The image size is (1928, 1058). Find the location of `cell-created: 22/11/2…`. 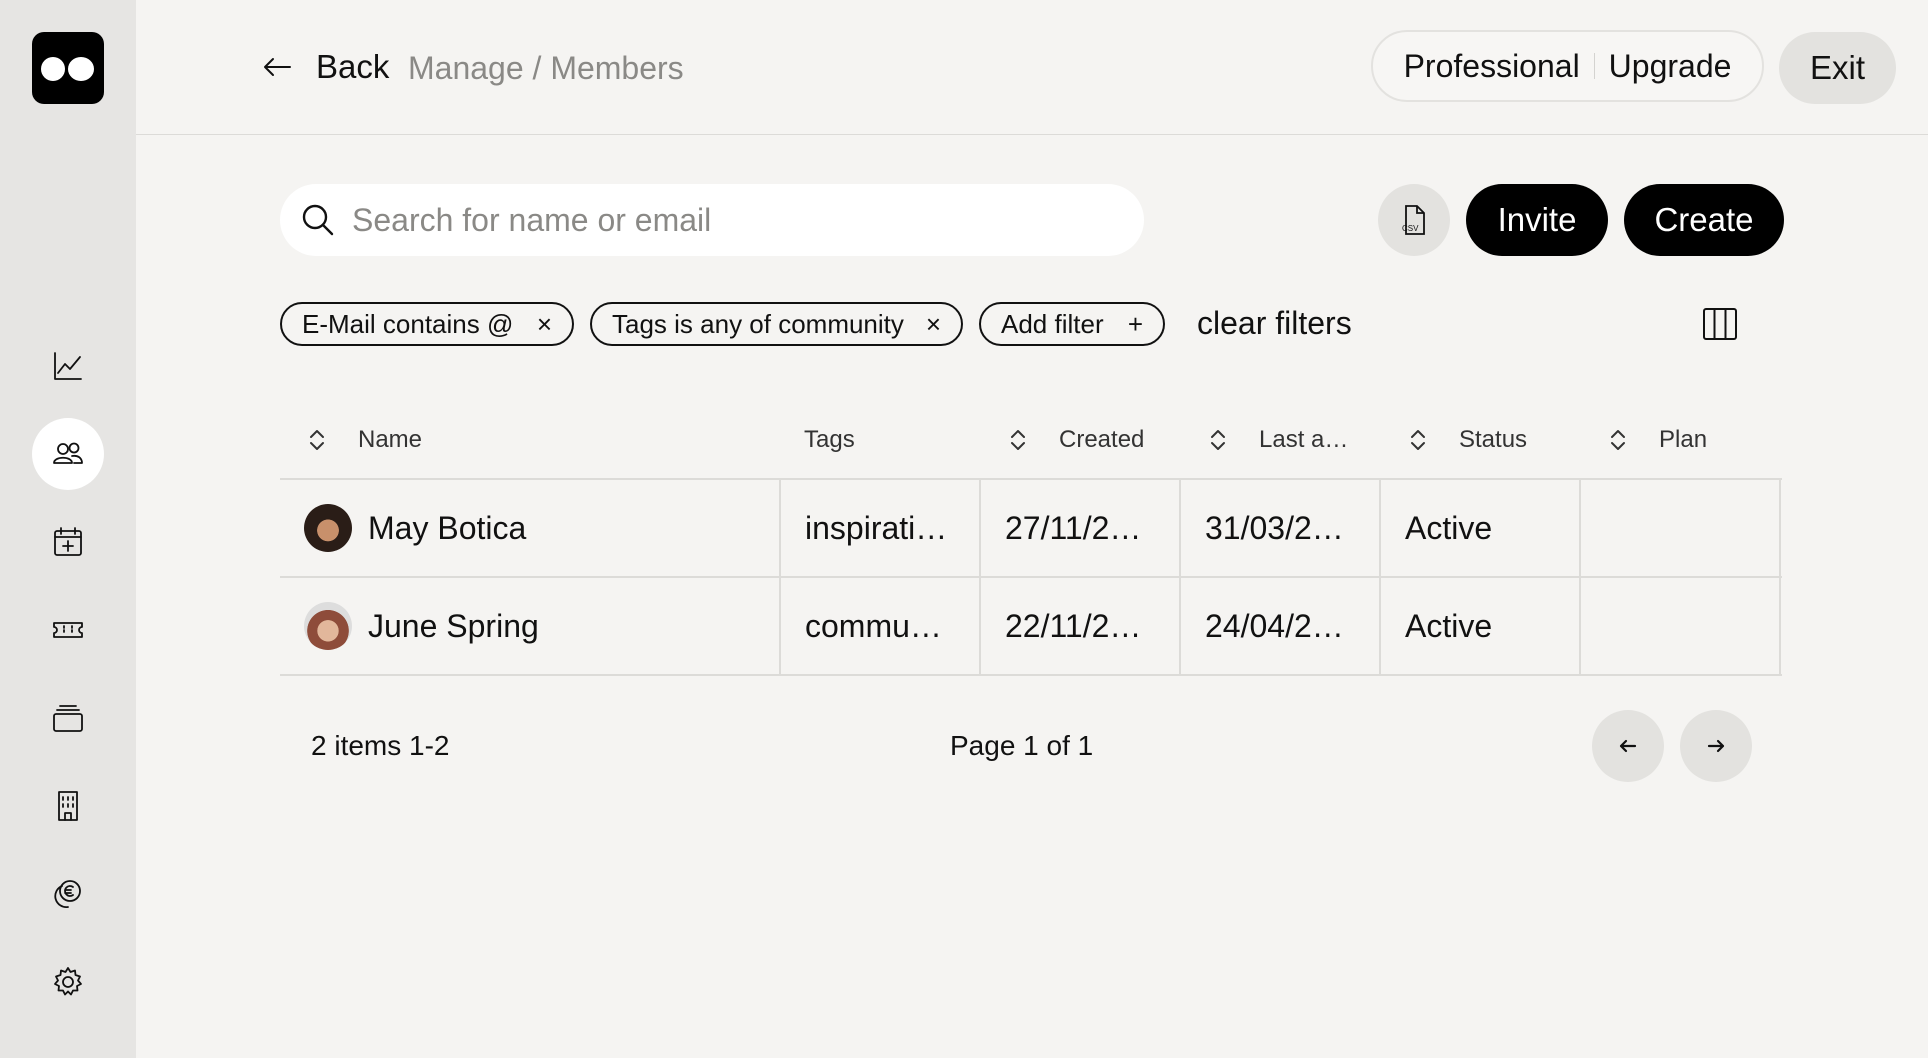

cell-created: 22/11/2… is located at coordinates (1081, 626).